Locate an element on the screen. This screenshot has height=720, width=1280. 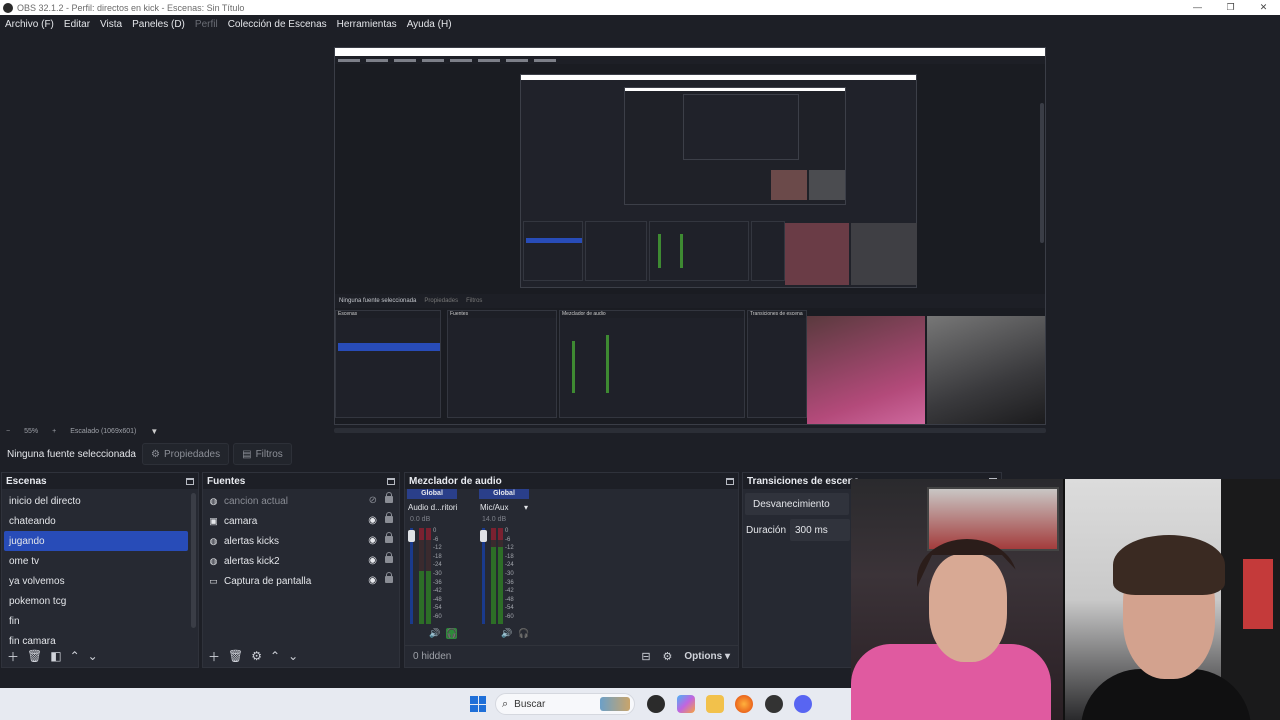
copilot-icon is located at coordinates (686, 704).